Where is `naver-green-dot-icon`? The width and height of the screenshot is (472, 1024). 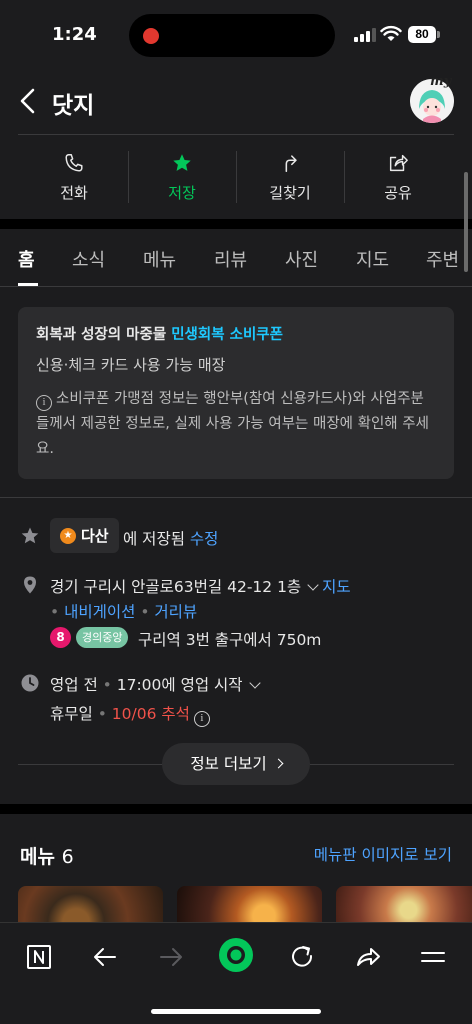 naver-green-dot-icon is located at coordinates (236, 955).